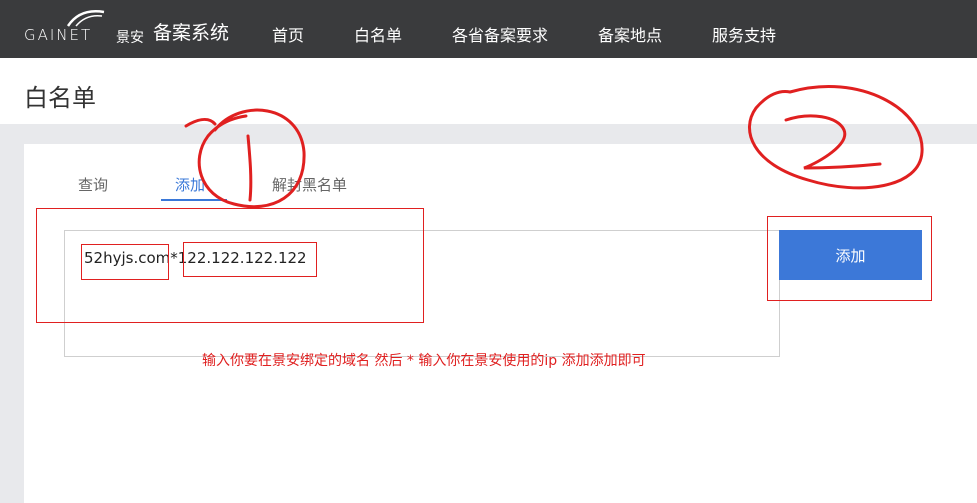 Image resolution: width=977 pixels, height=503 pixels. Describe the element at coordinates (130, 38) in the screenshot. I see `logo-cn-text: 景安` at that location.